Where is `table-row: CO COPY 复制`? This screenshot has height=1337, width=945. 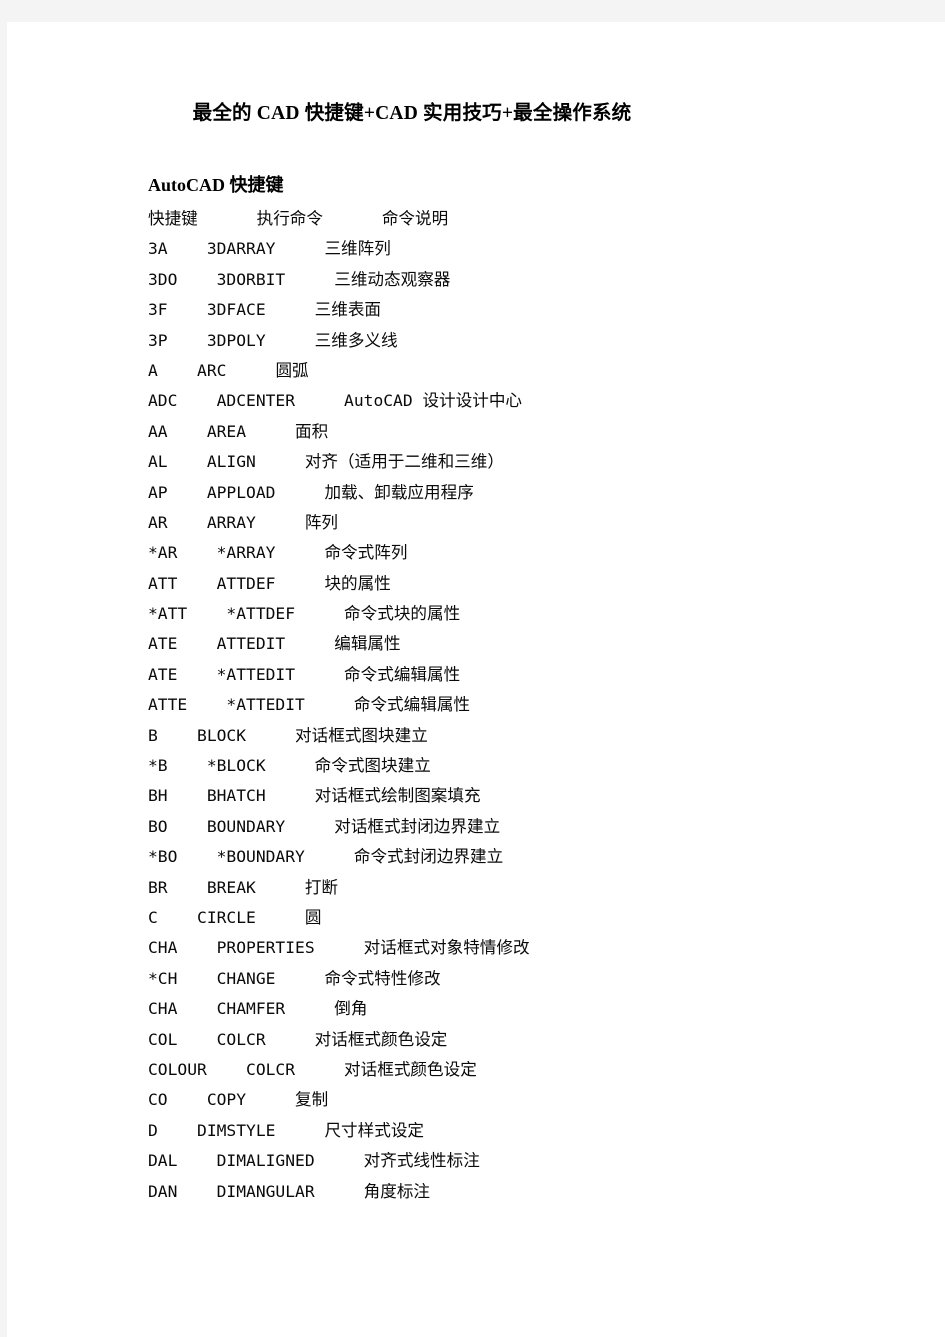 table-row: CO COPY 复制 is located at coordinates (238, 1100).